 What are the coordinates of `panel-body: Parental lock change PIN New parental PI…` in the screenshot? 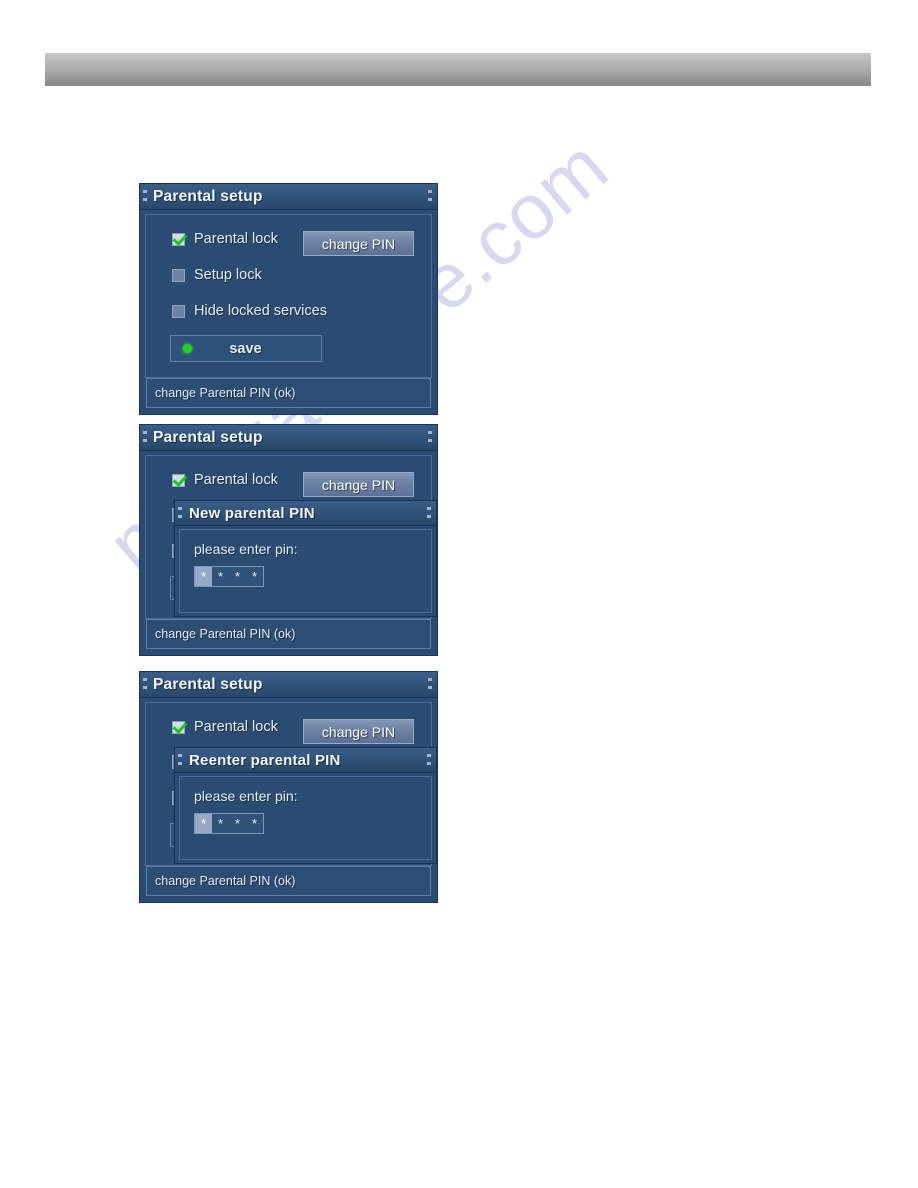 It's located at (291, 537).